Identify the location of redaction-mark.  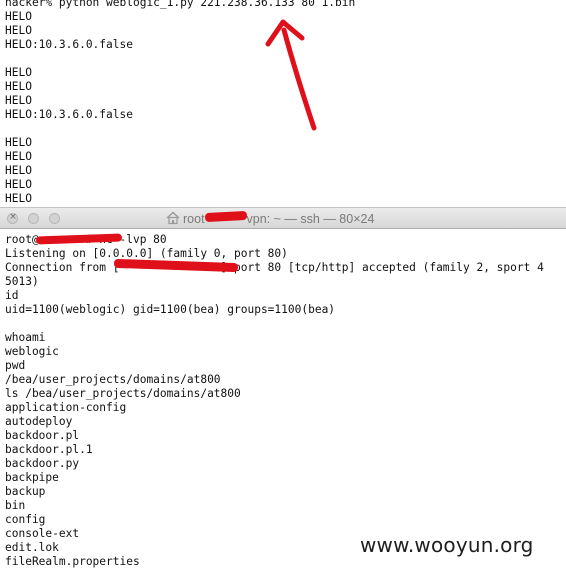
(225, 216).